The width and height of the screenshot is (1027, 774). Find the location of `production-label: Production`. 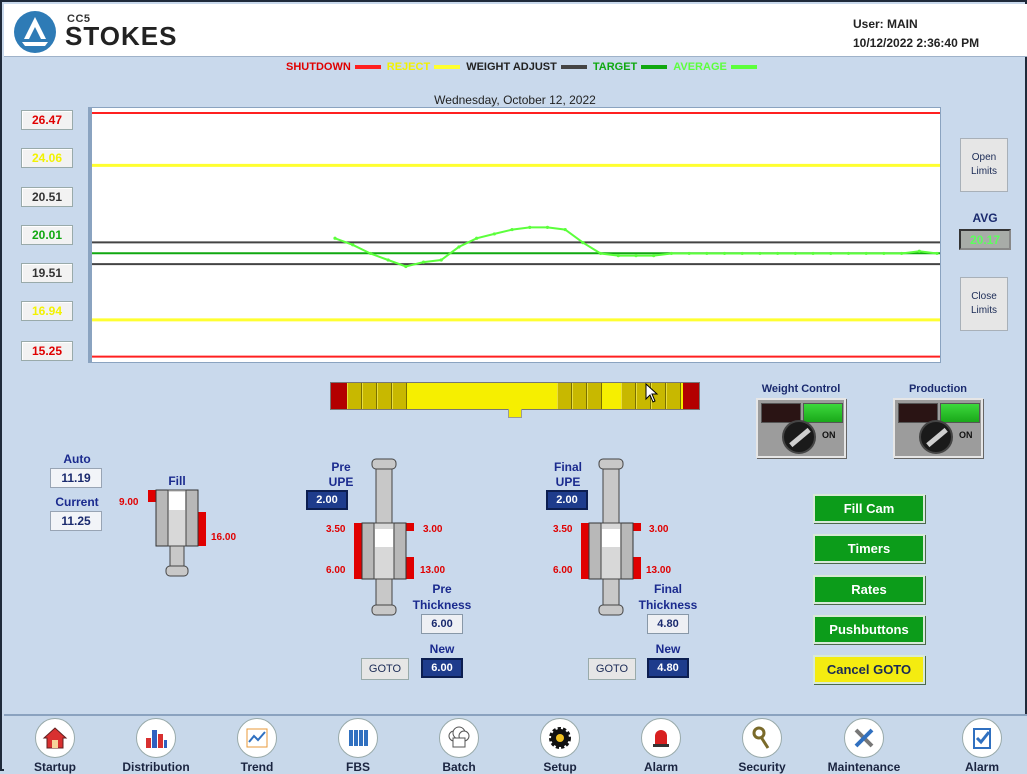

production-label: Production is located at coordinates (938, 389).